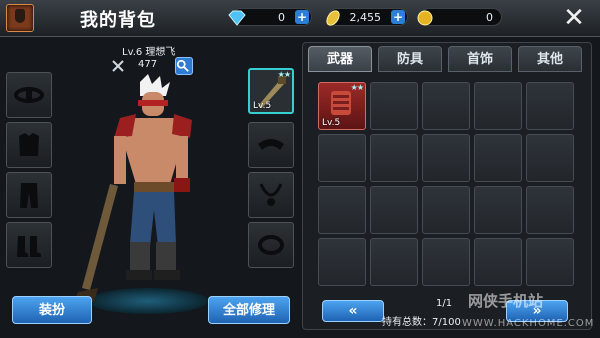  I want to click on top-bar: 我的背包 0 + 2,455 + 0 ✕, so click(300, 18).